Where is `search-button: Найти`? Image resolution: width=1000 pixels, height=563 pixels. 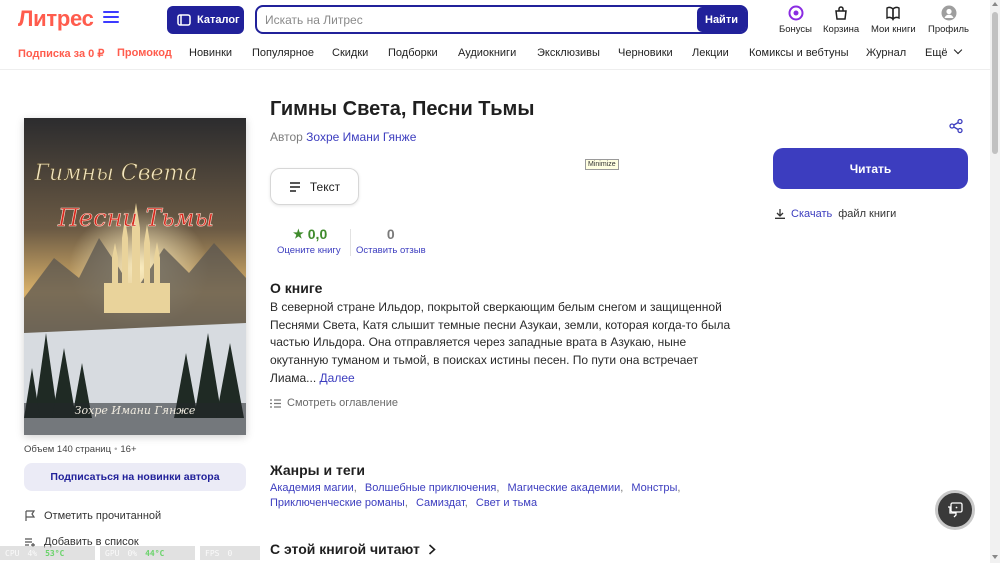 search-button: Найти is located at coordinates (721, 19).